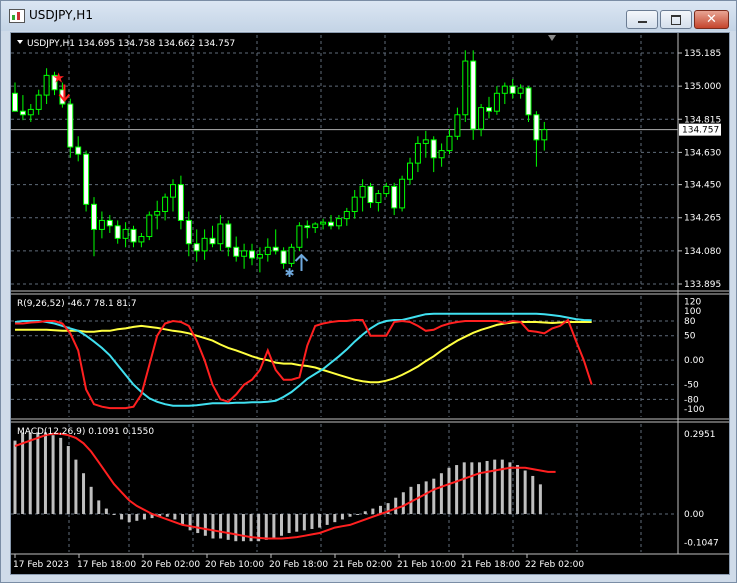 The width and height of the screenshot is (737, 583). Describe the element at coordinates (701, 543) in the screenshot. I see `macd-axis-label: -0.1047` at that location.